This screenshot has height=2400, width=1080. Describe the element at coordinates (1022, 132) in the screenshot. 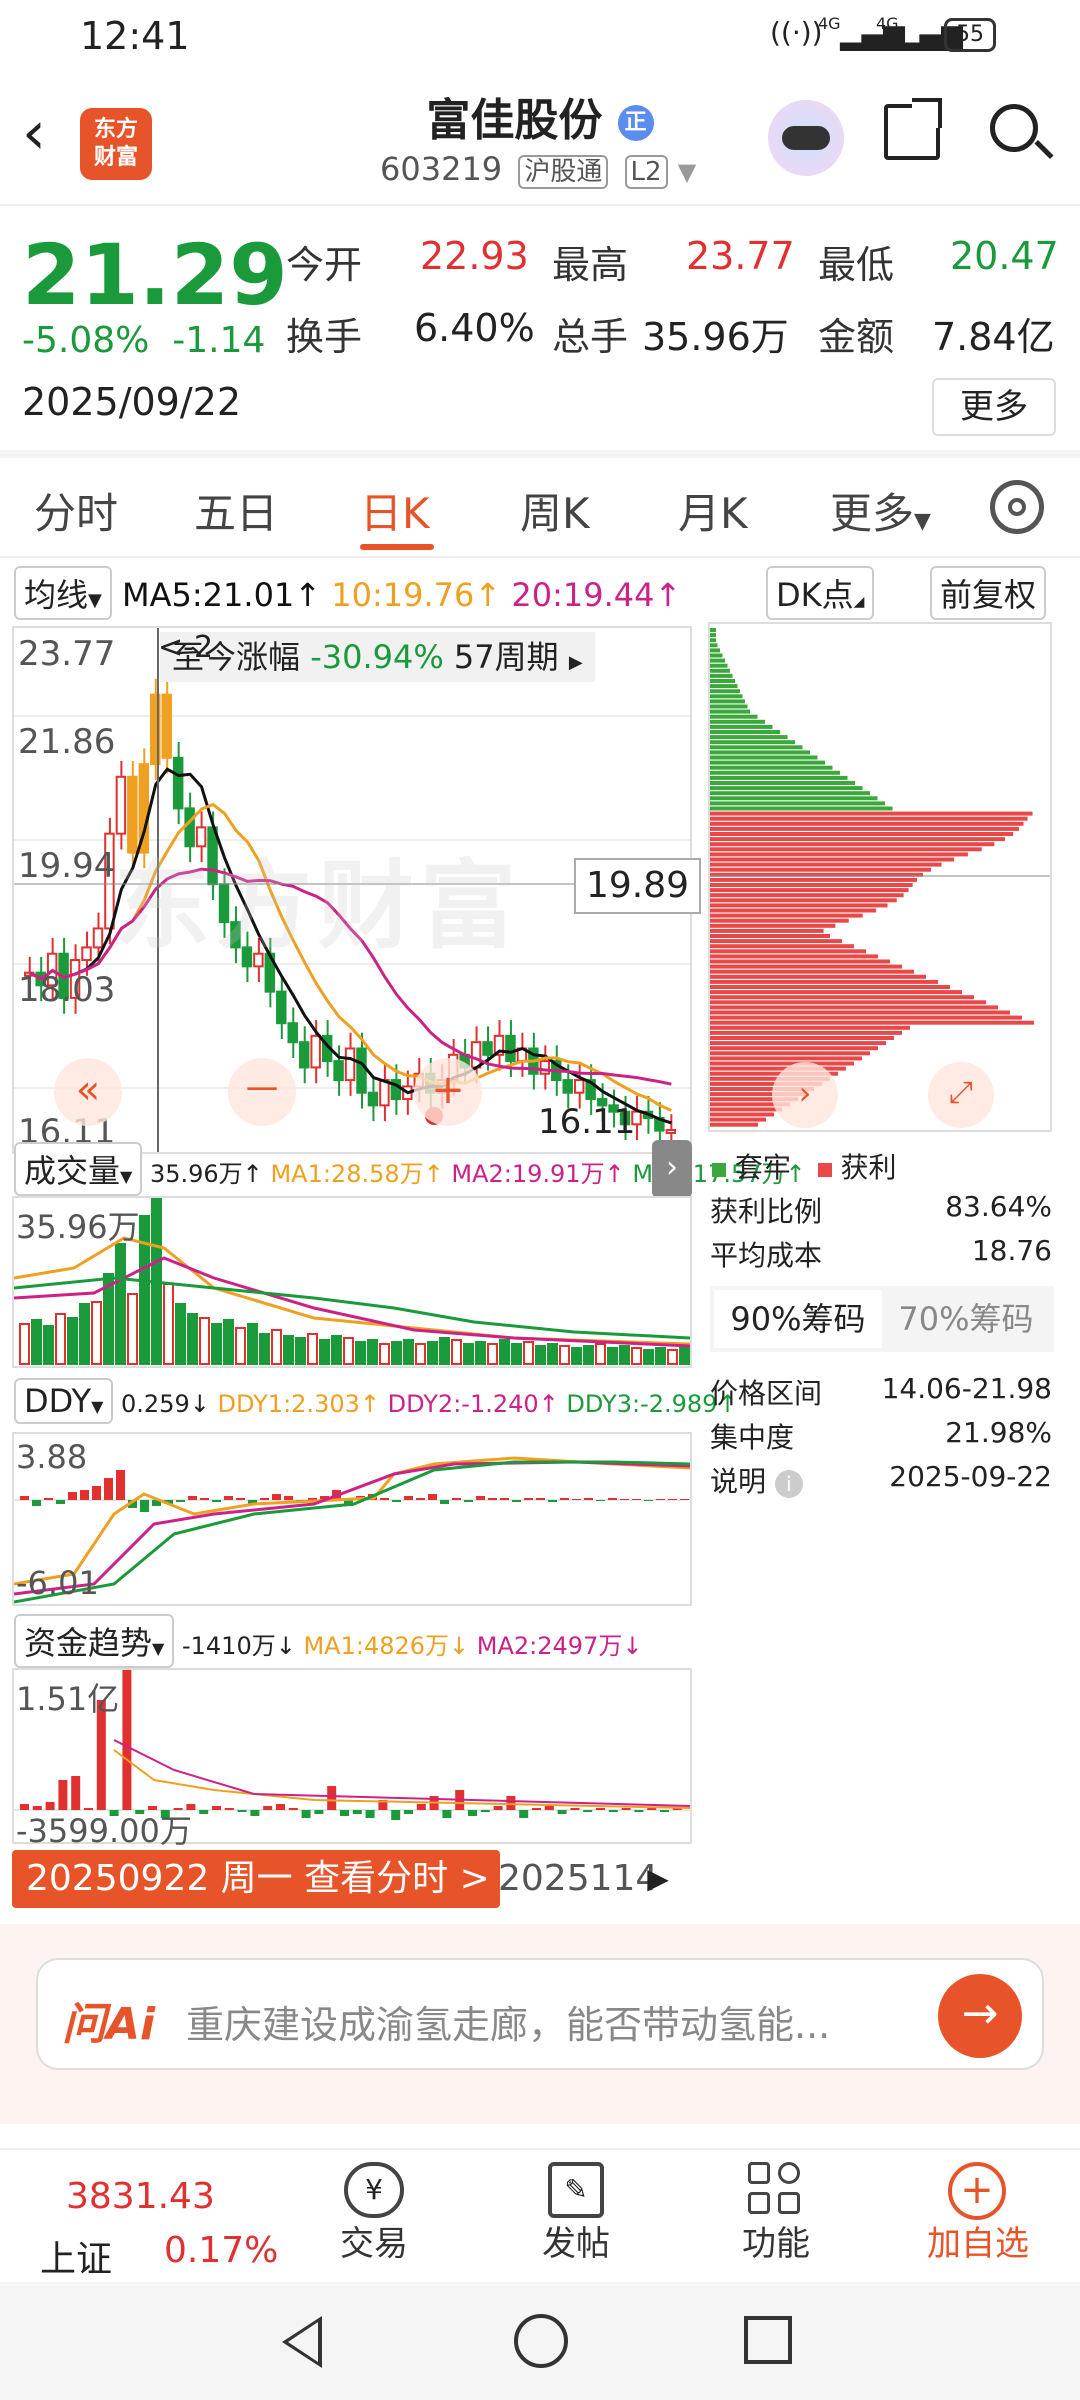

I see `search-icon` at that location.